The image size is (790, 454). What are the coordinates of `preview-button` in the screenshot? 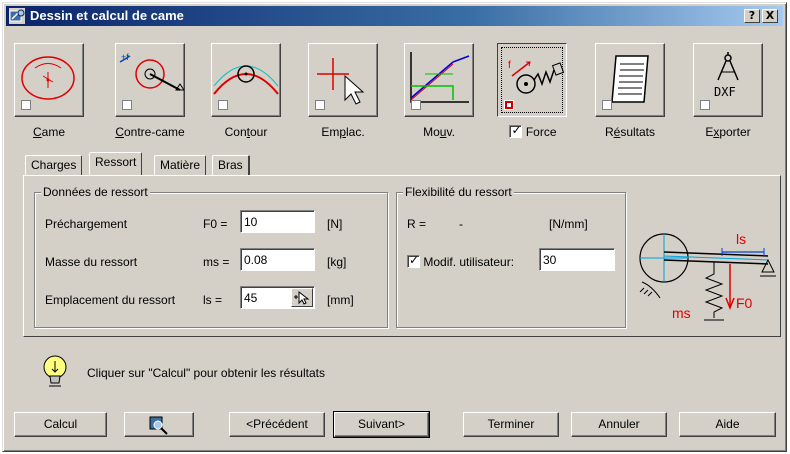 It's located at (159, 424).